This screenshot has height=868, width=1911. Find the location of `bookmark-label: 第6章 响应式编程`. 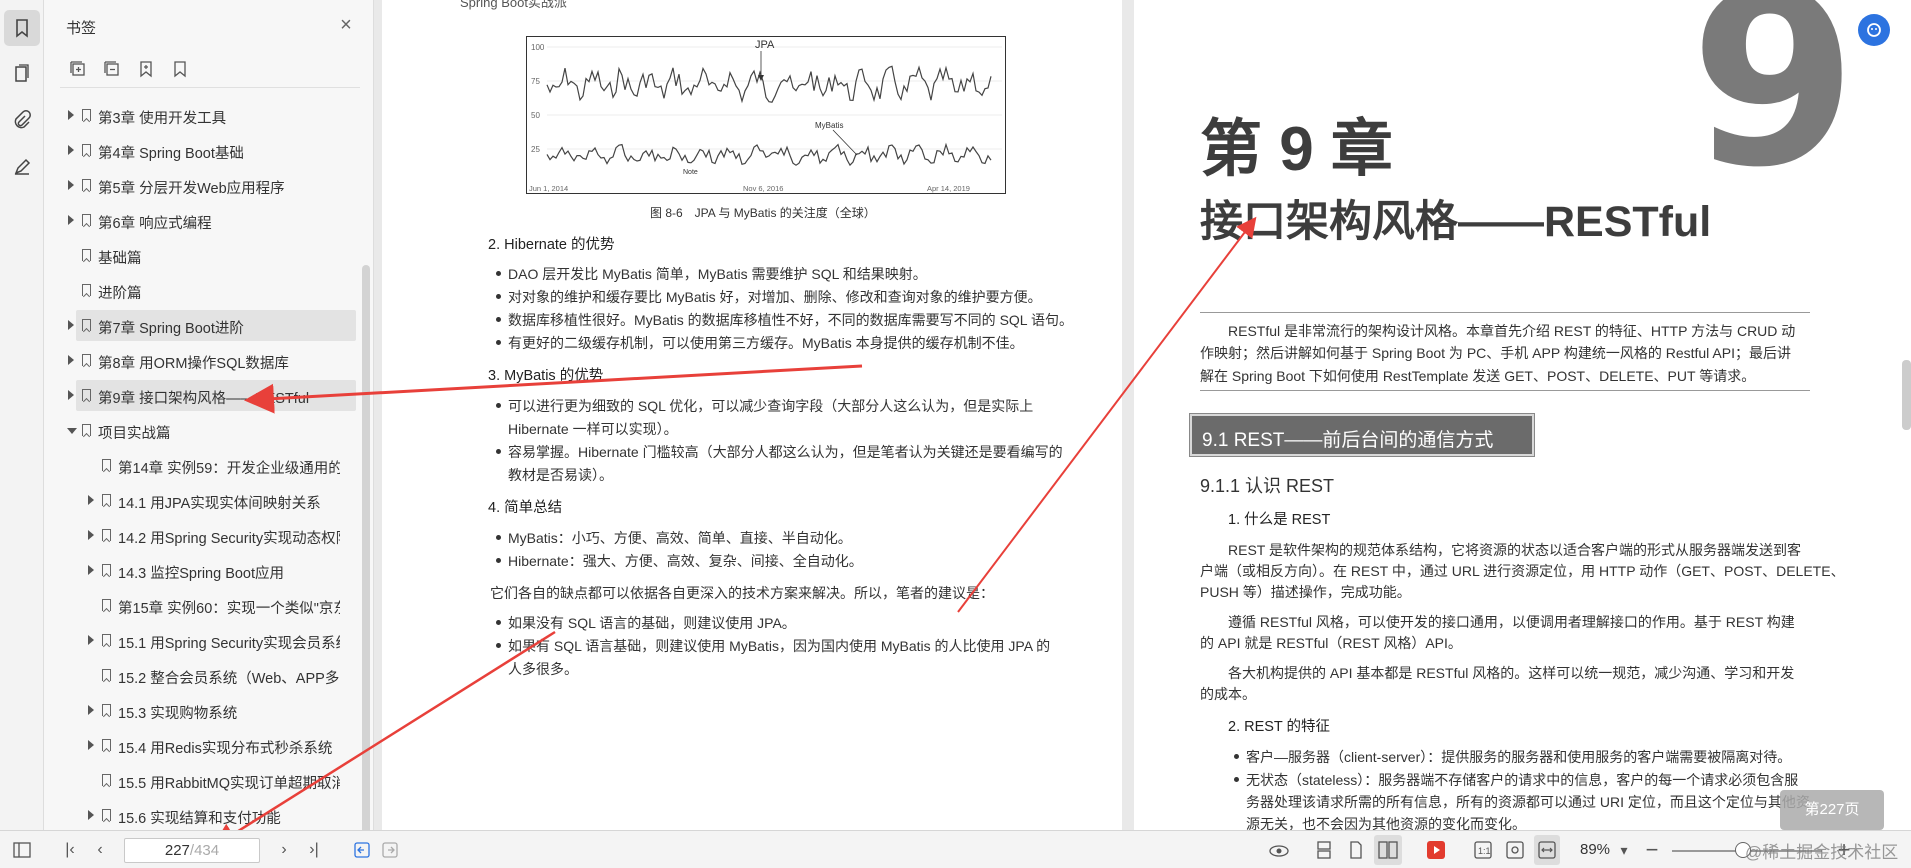

bookmark-label: 第6章 响应式编程 is located at coordinates (155, 224).